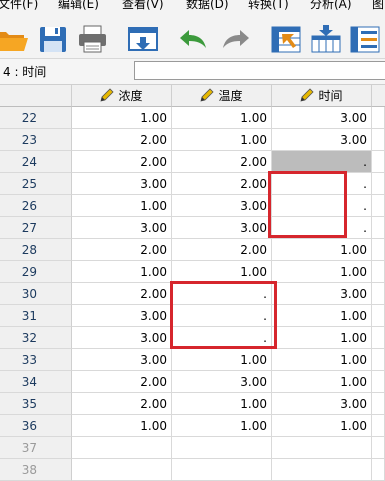 This screenshot has width=385, height=481. What do you see at coordinates (36, 316) in the screenshot?
I see `row-number: 31` at bounding box center [36, 316].